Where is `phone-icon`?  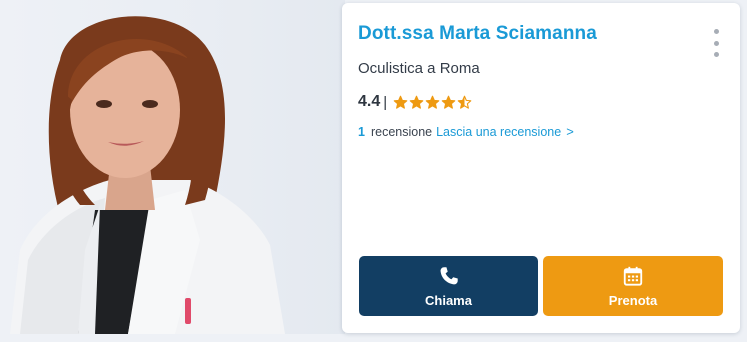 phone-icon is located at coordinates (449, 275).